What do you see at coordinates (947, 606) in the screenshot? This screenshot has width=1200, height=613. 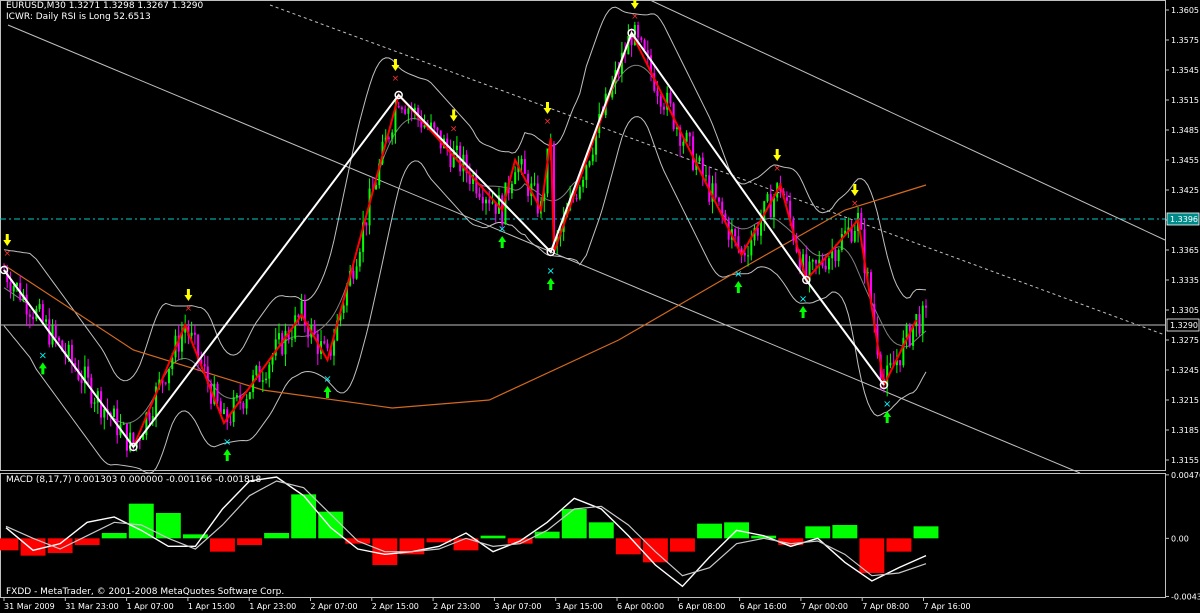 I see `time-tick-label: 7 Apr 16:00` at bounding box center [947, 606].